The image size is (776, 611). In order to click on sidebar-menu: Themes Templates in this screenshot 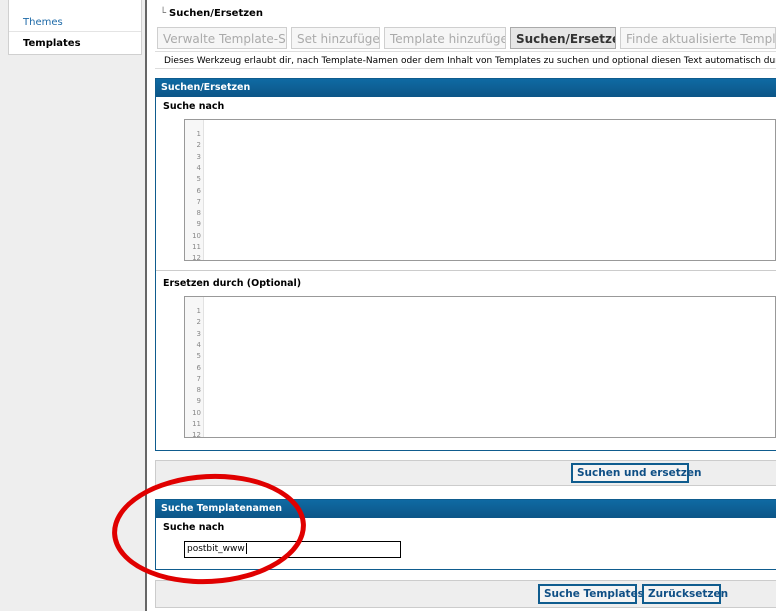, I will do `click(75, 27)`.